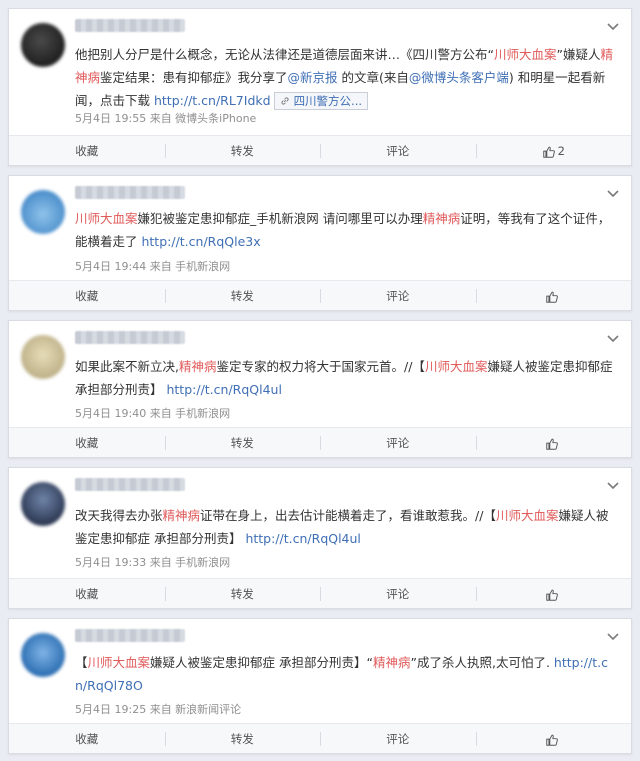 This screenshot has height=761, width=640. What do you see at coordinates (119, 515) in the screenshot?
I see `post-text: 改天我得去办张` at bounding box center [119, 515].